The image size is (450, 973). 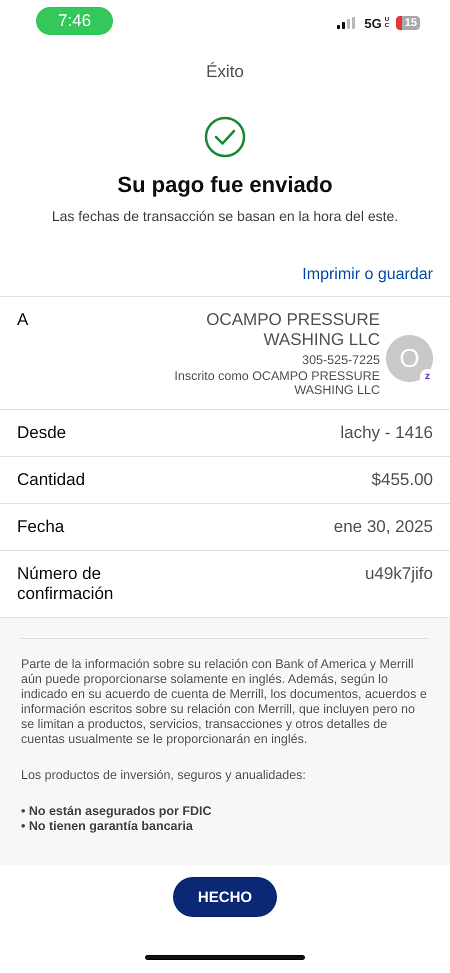 I want to click on status-time: 7:46, so click(x=75, y=21).